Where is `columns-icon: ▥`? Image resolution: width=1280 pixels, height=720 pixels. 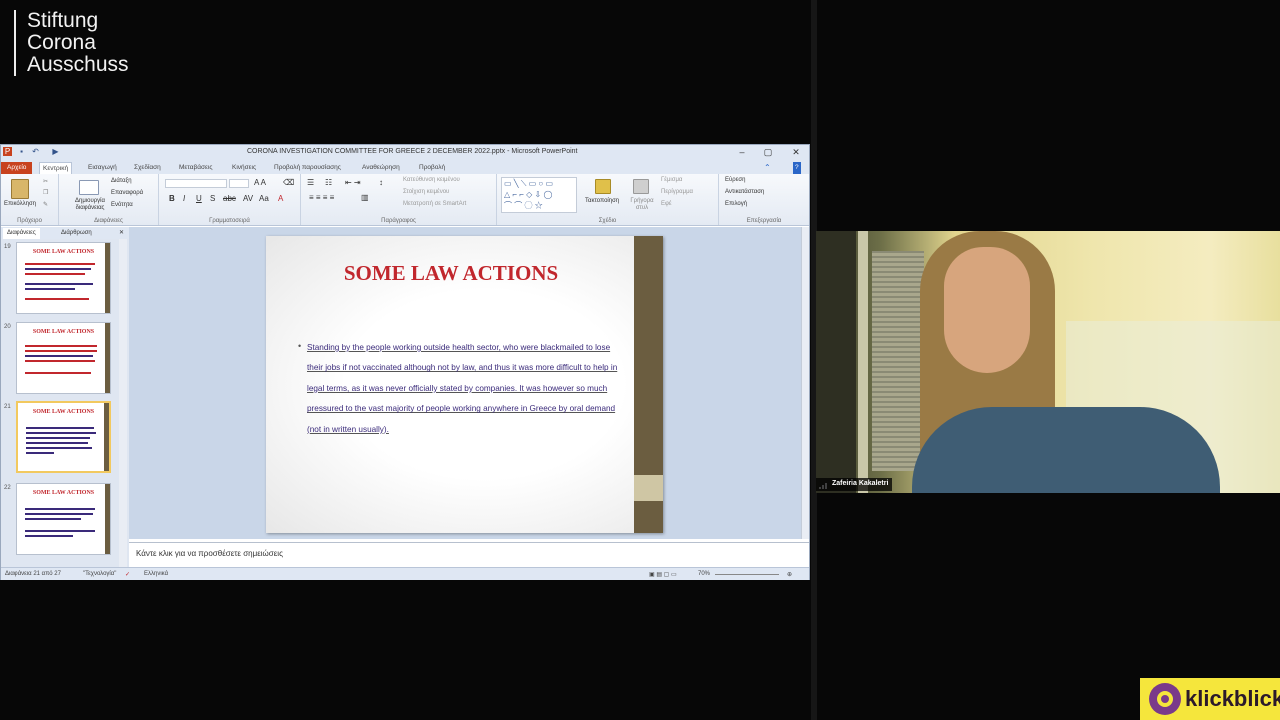 columns-icon: ▥ is located at coordinates (365, 197).